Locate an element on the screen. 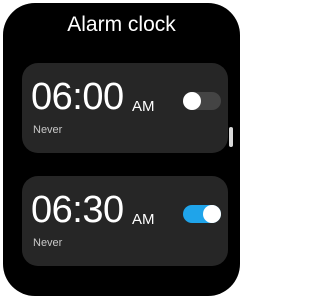 The width and height of the screenshot is (320, 299). alarm-time: 06:30 is located at coordinates (77, 210).